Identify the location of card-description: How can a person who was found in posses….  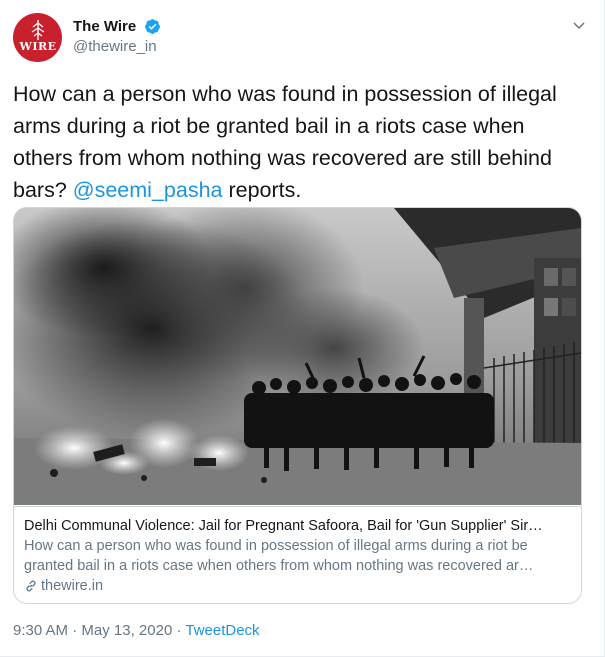
(279, 556).